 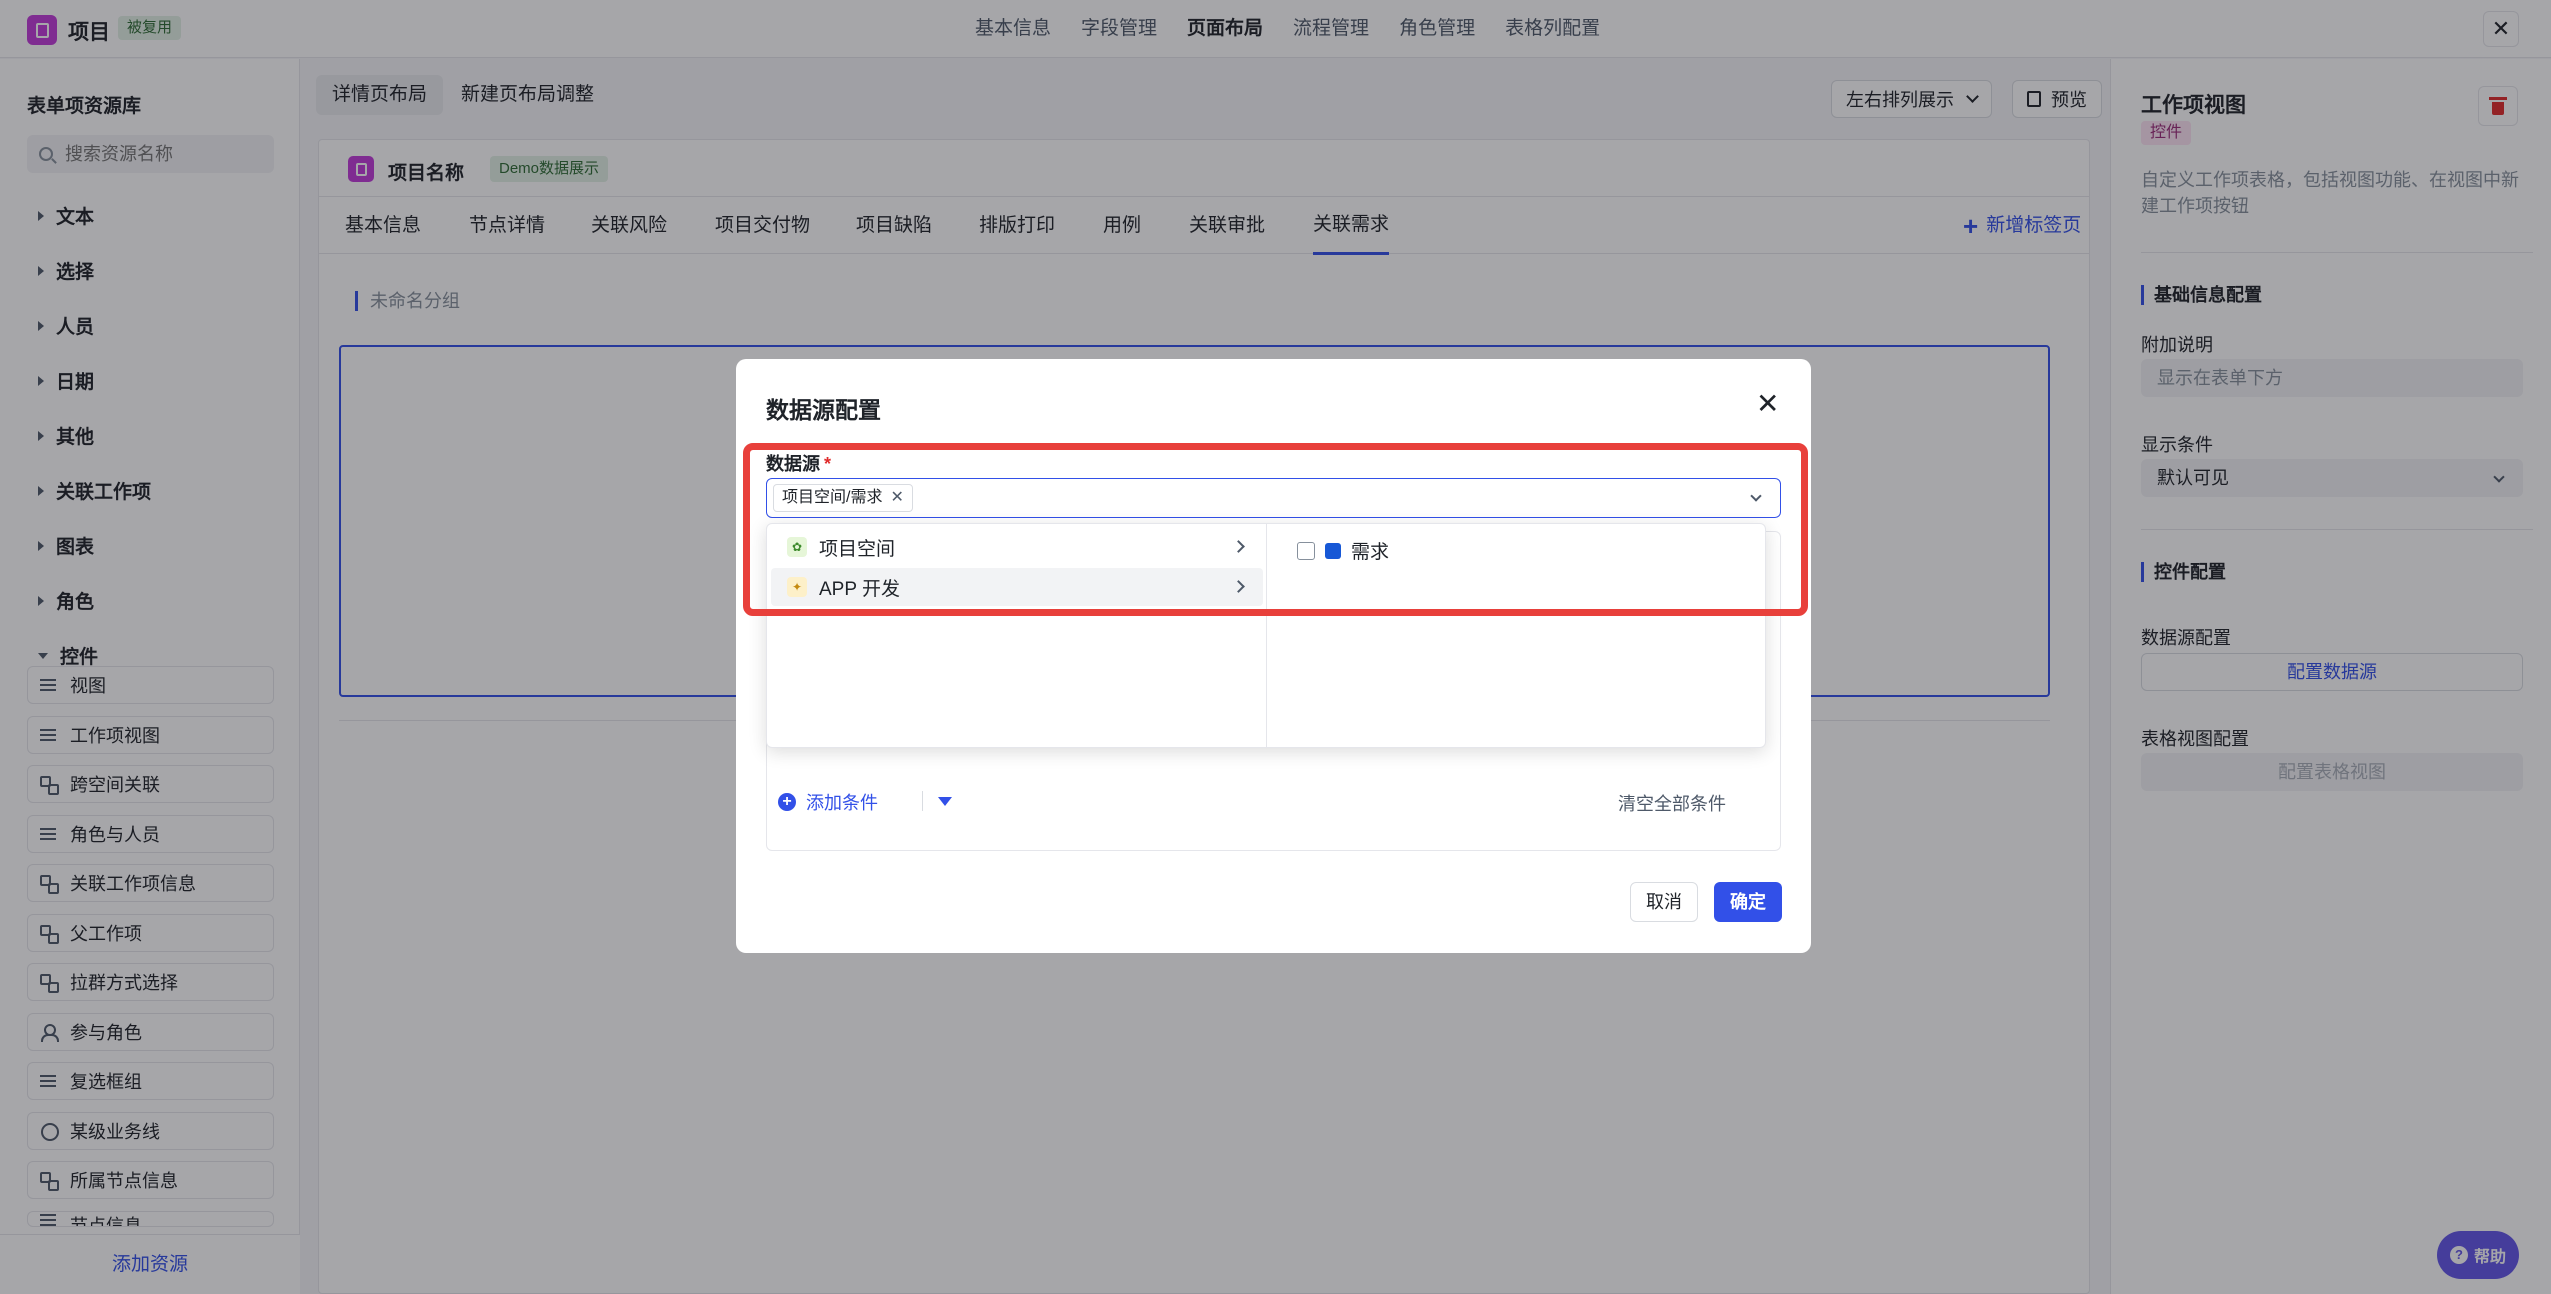 I want to click on confirm-button: 确定, so click(x=1748, y=902).